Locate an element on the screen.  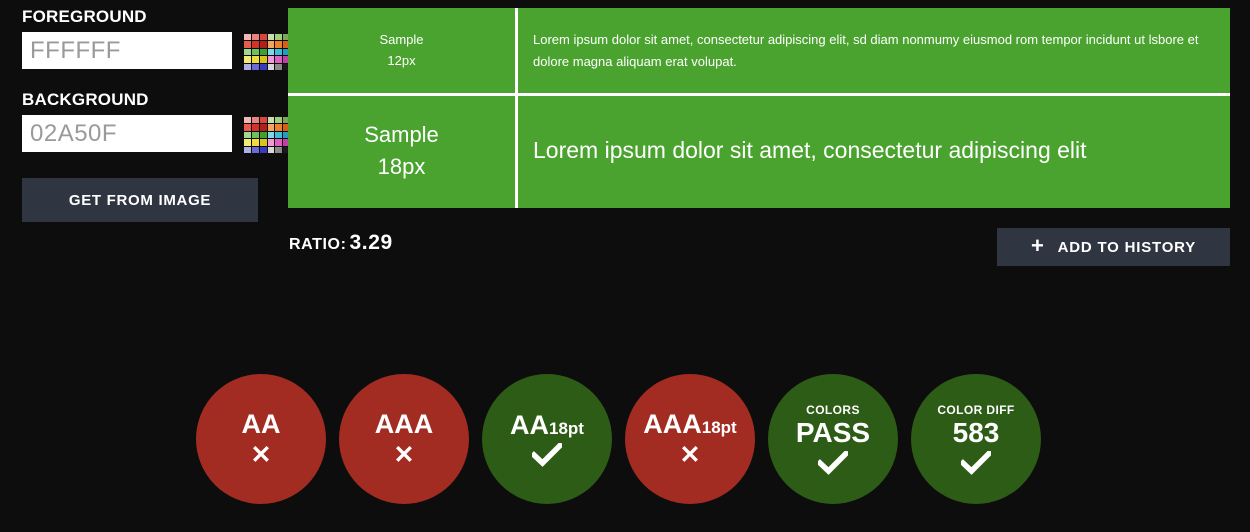
ratio-value: 3.29 is located at coordinates (371, 242).